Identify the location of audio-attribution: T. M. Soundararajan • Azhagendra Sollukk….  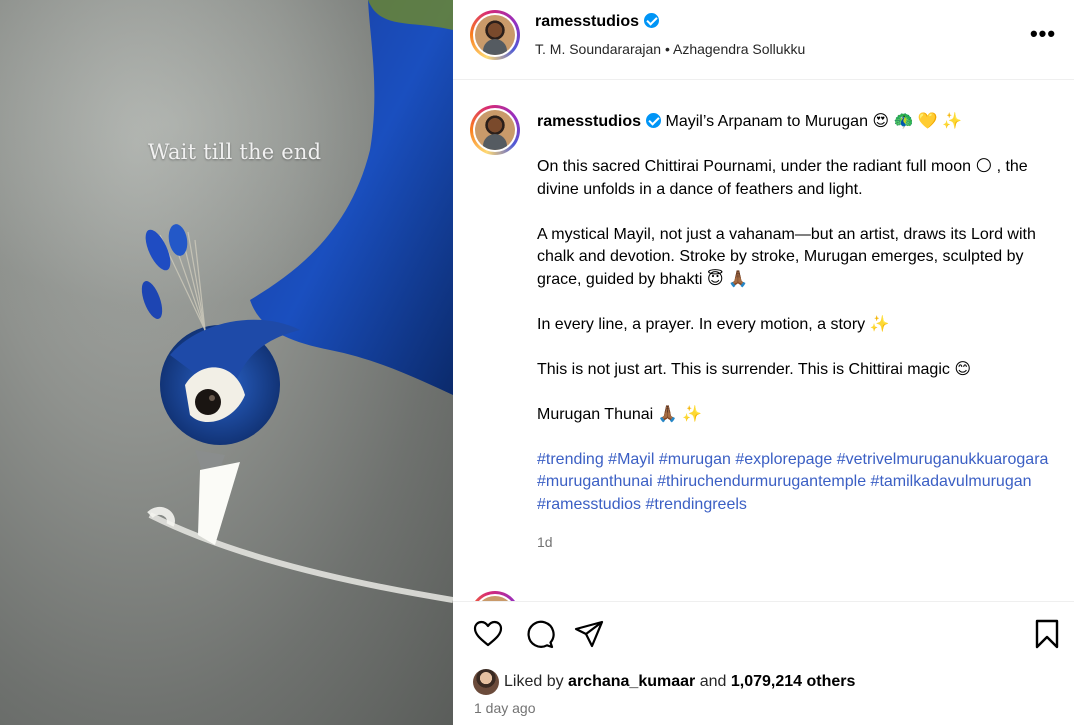
(670, 49).